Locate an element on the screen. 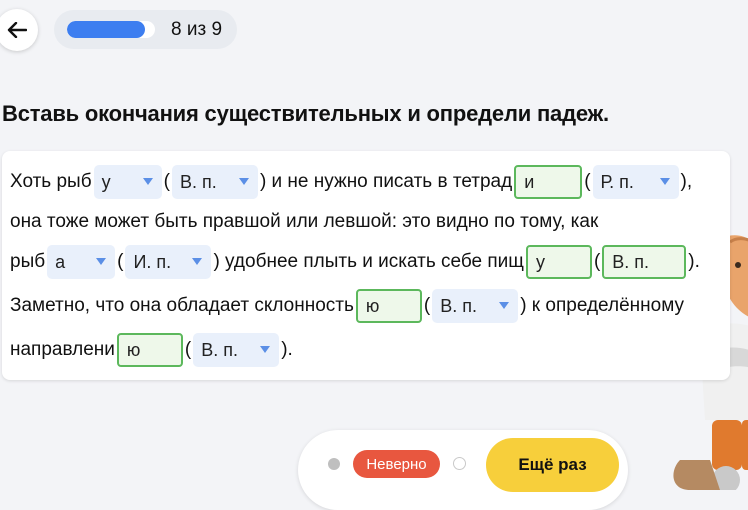  case-select: Р. п. is located at coordinates (635, 182).